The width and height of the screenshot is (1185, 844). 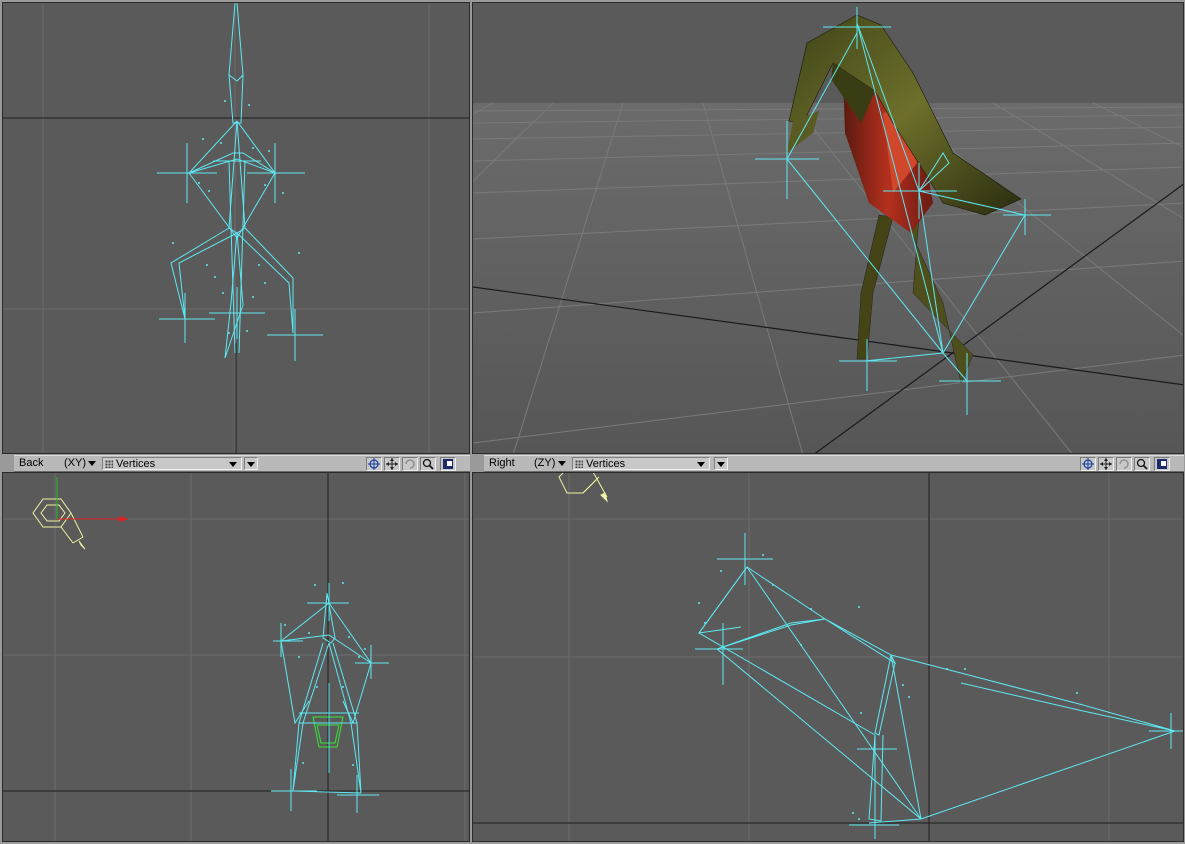 I want to click on view-type-label: Right, so click(x=508, y=463).